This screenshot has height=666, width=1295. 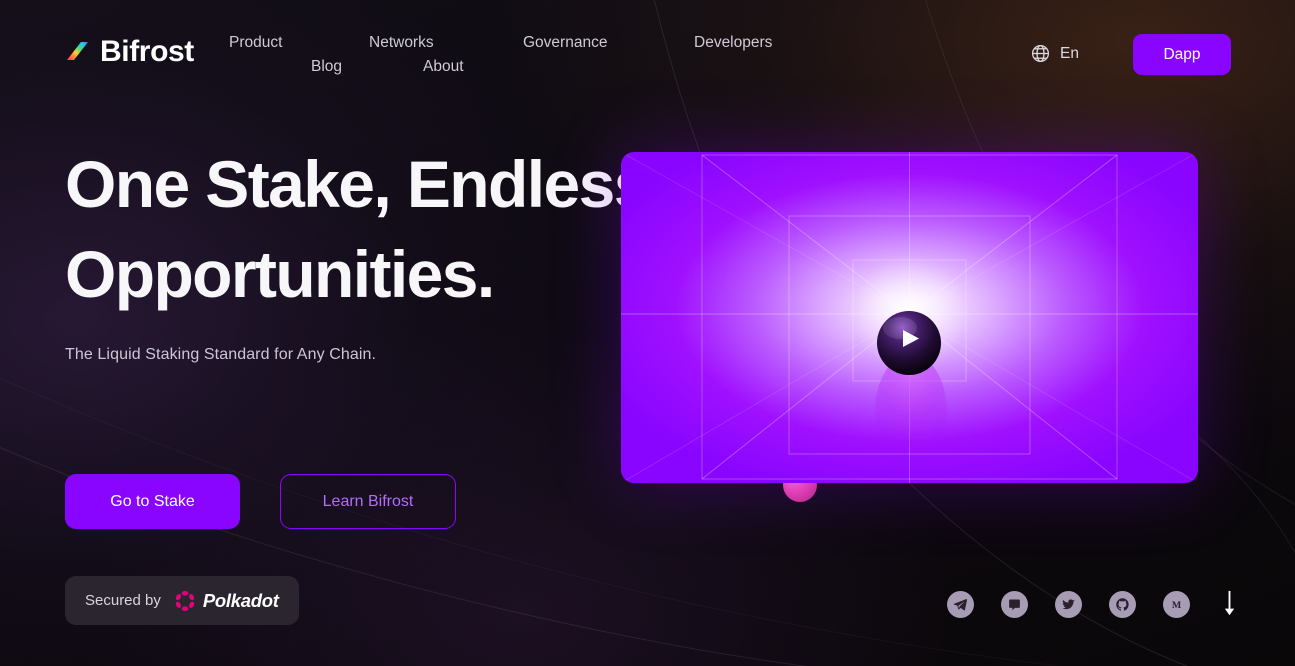 What do you see at coordinates (1122, 604) in the screenshot?
I see `github-icon` at bounding box center [1122, 604].